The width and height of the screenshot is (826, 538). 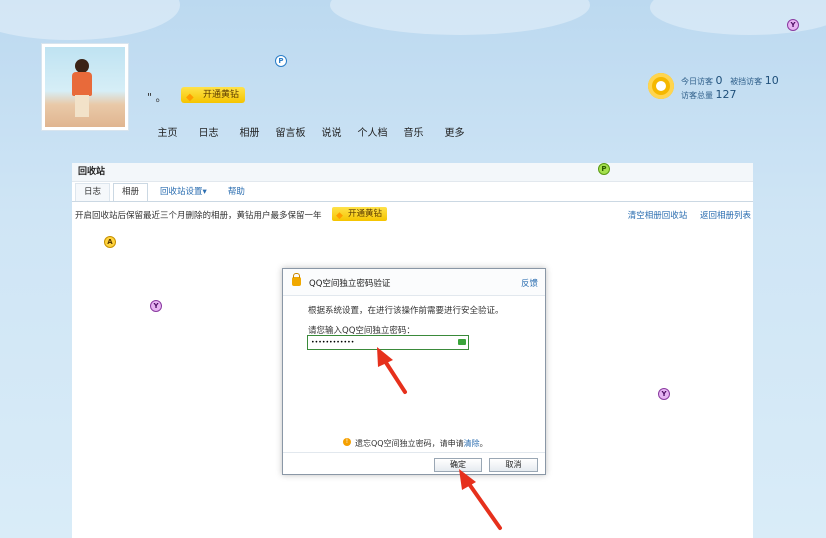 What do you see at coordinates (167, 131) in the screenshot?
I see `nav-home: 主页` at bounding box center [167, 131].